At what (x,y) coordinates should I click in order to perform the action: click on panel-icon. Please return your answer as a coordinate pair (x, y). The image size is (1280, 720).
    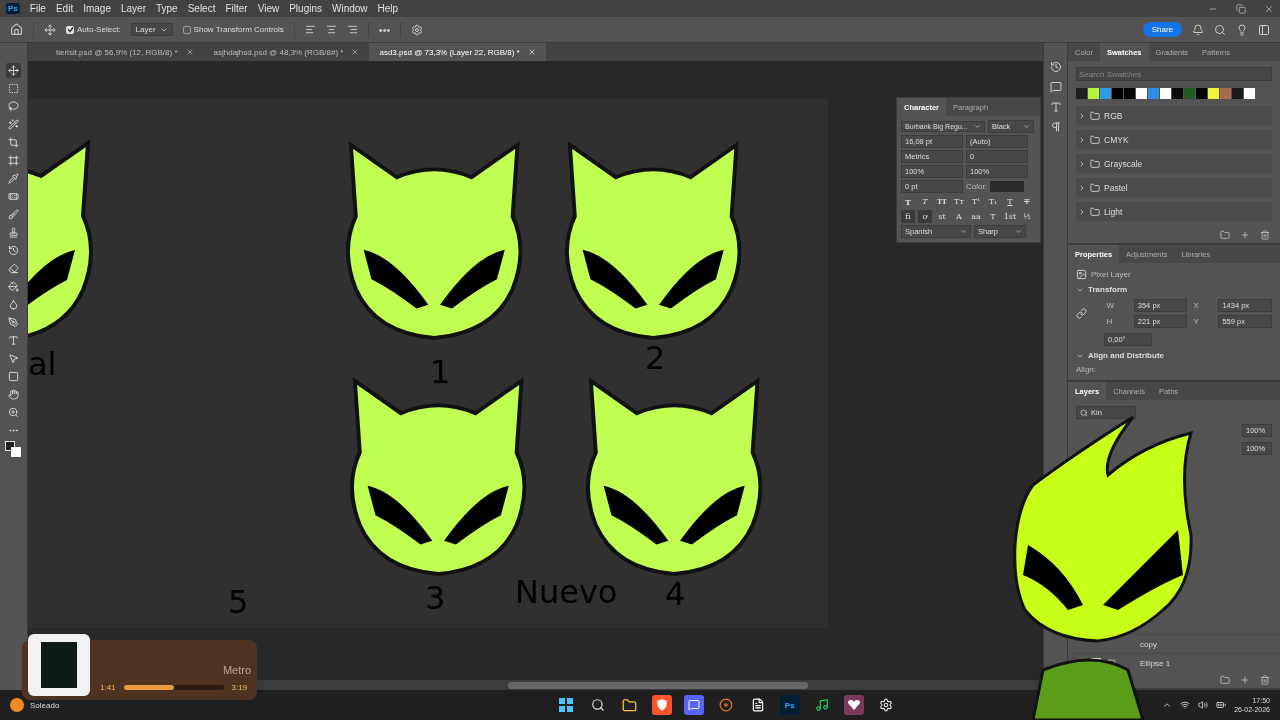
    Looking at the image, I should click on (1264, 29).